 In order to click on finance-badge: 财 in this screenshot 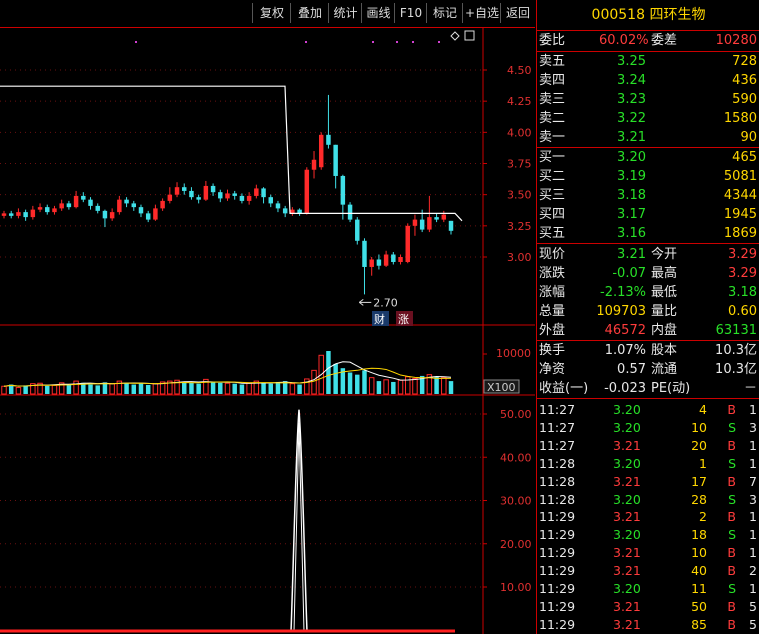, I will do `click(379, 319)`.